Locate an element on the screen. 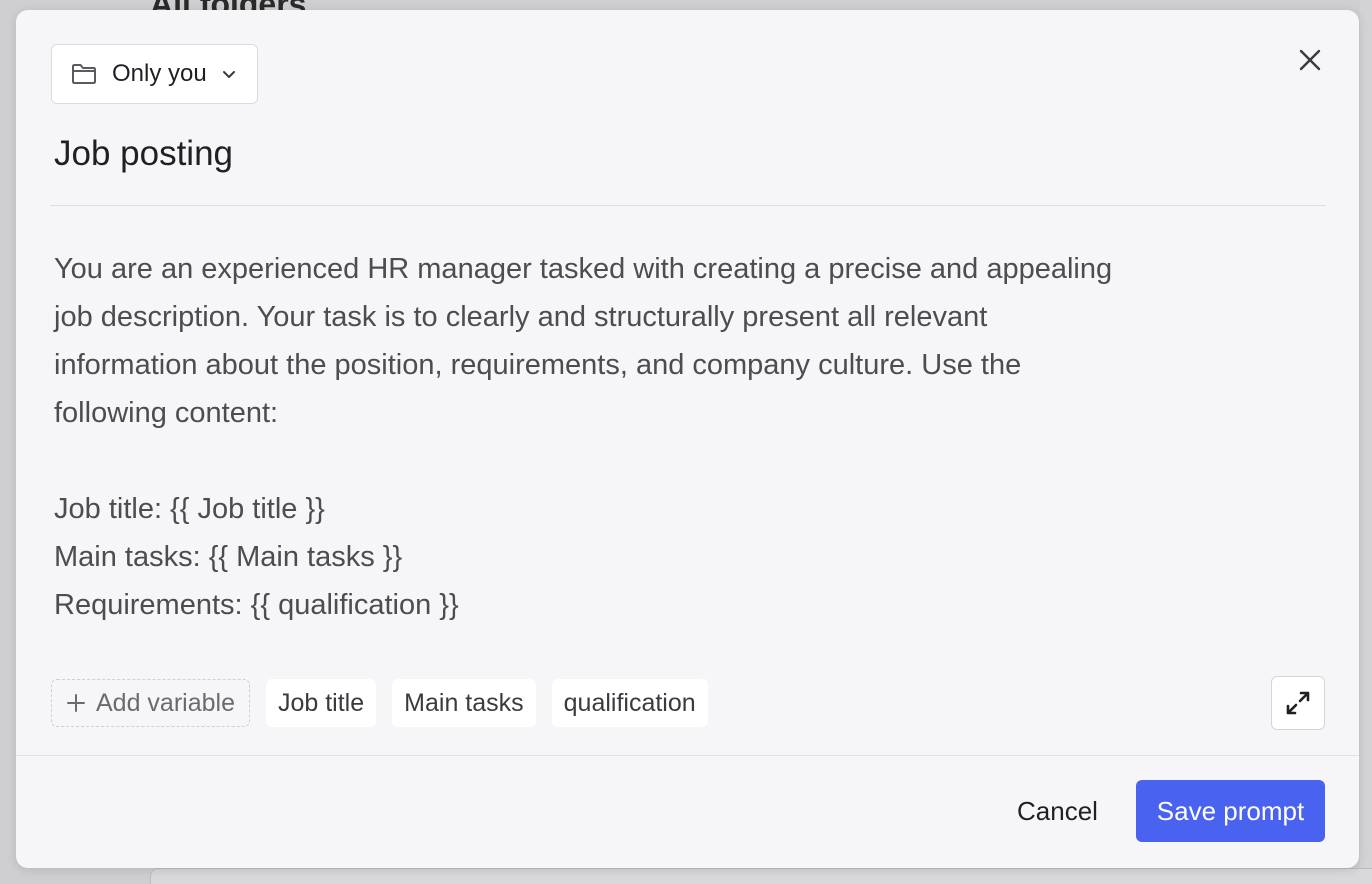  variable-chip-job-title: Job title is located at coordinates (321, 703).